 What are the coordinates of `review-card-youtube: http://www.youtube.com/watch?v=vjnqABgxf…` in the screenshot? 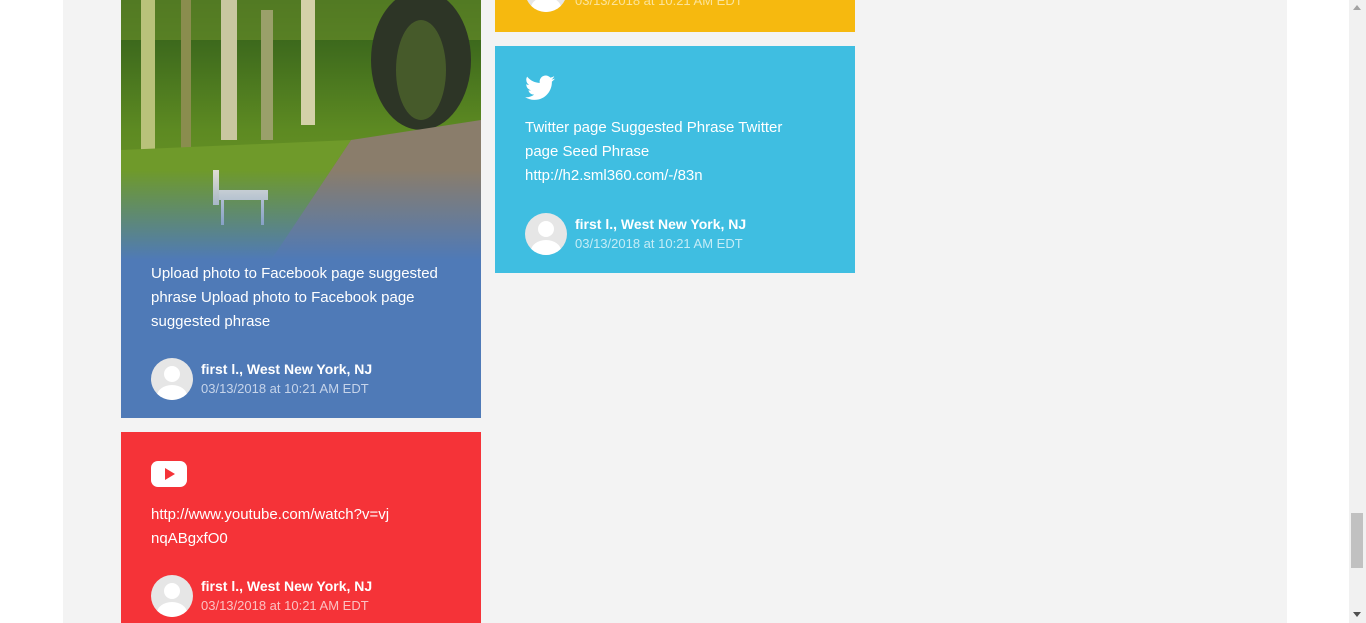 It's located at (301, 527).